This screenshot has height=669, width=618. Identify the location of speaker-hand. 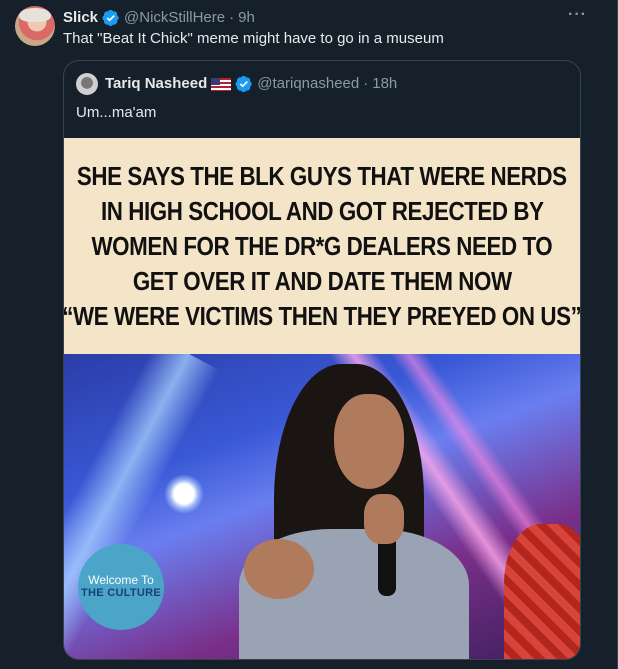
(384, 519).